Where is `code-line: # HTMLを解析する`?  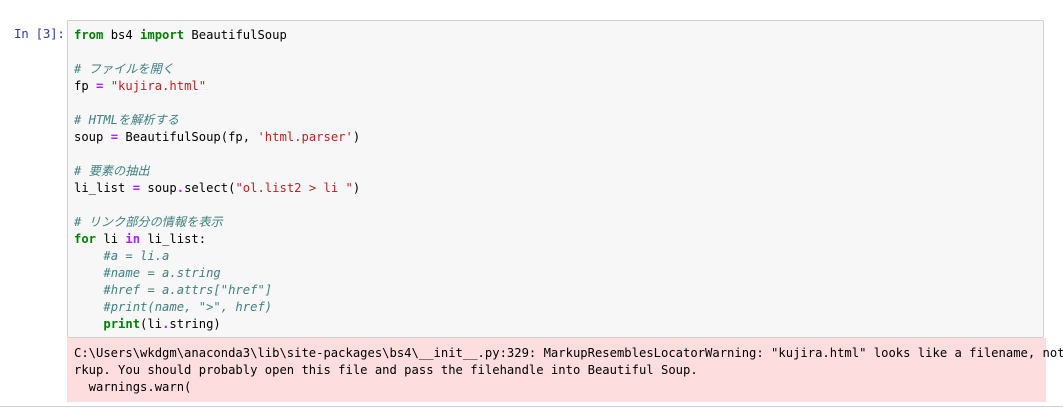
code-line: # HTMLを解析する is located at coordinates (217, 120).